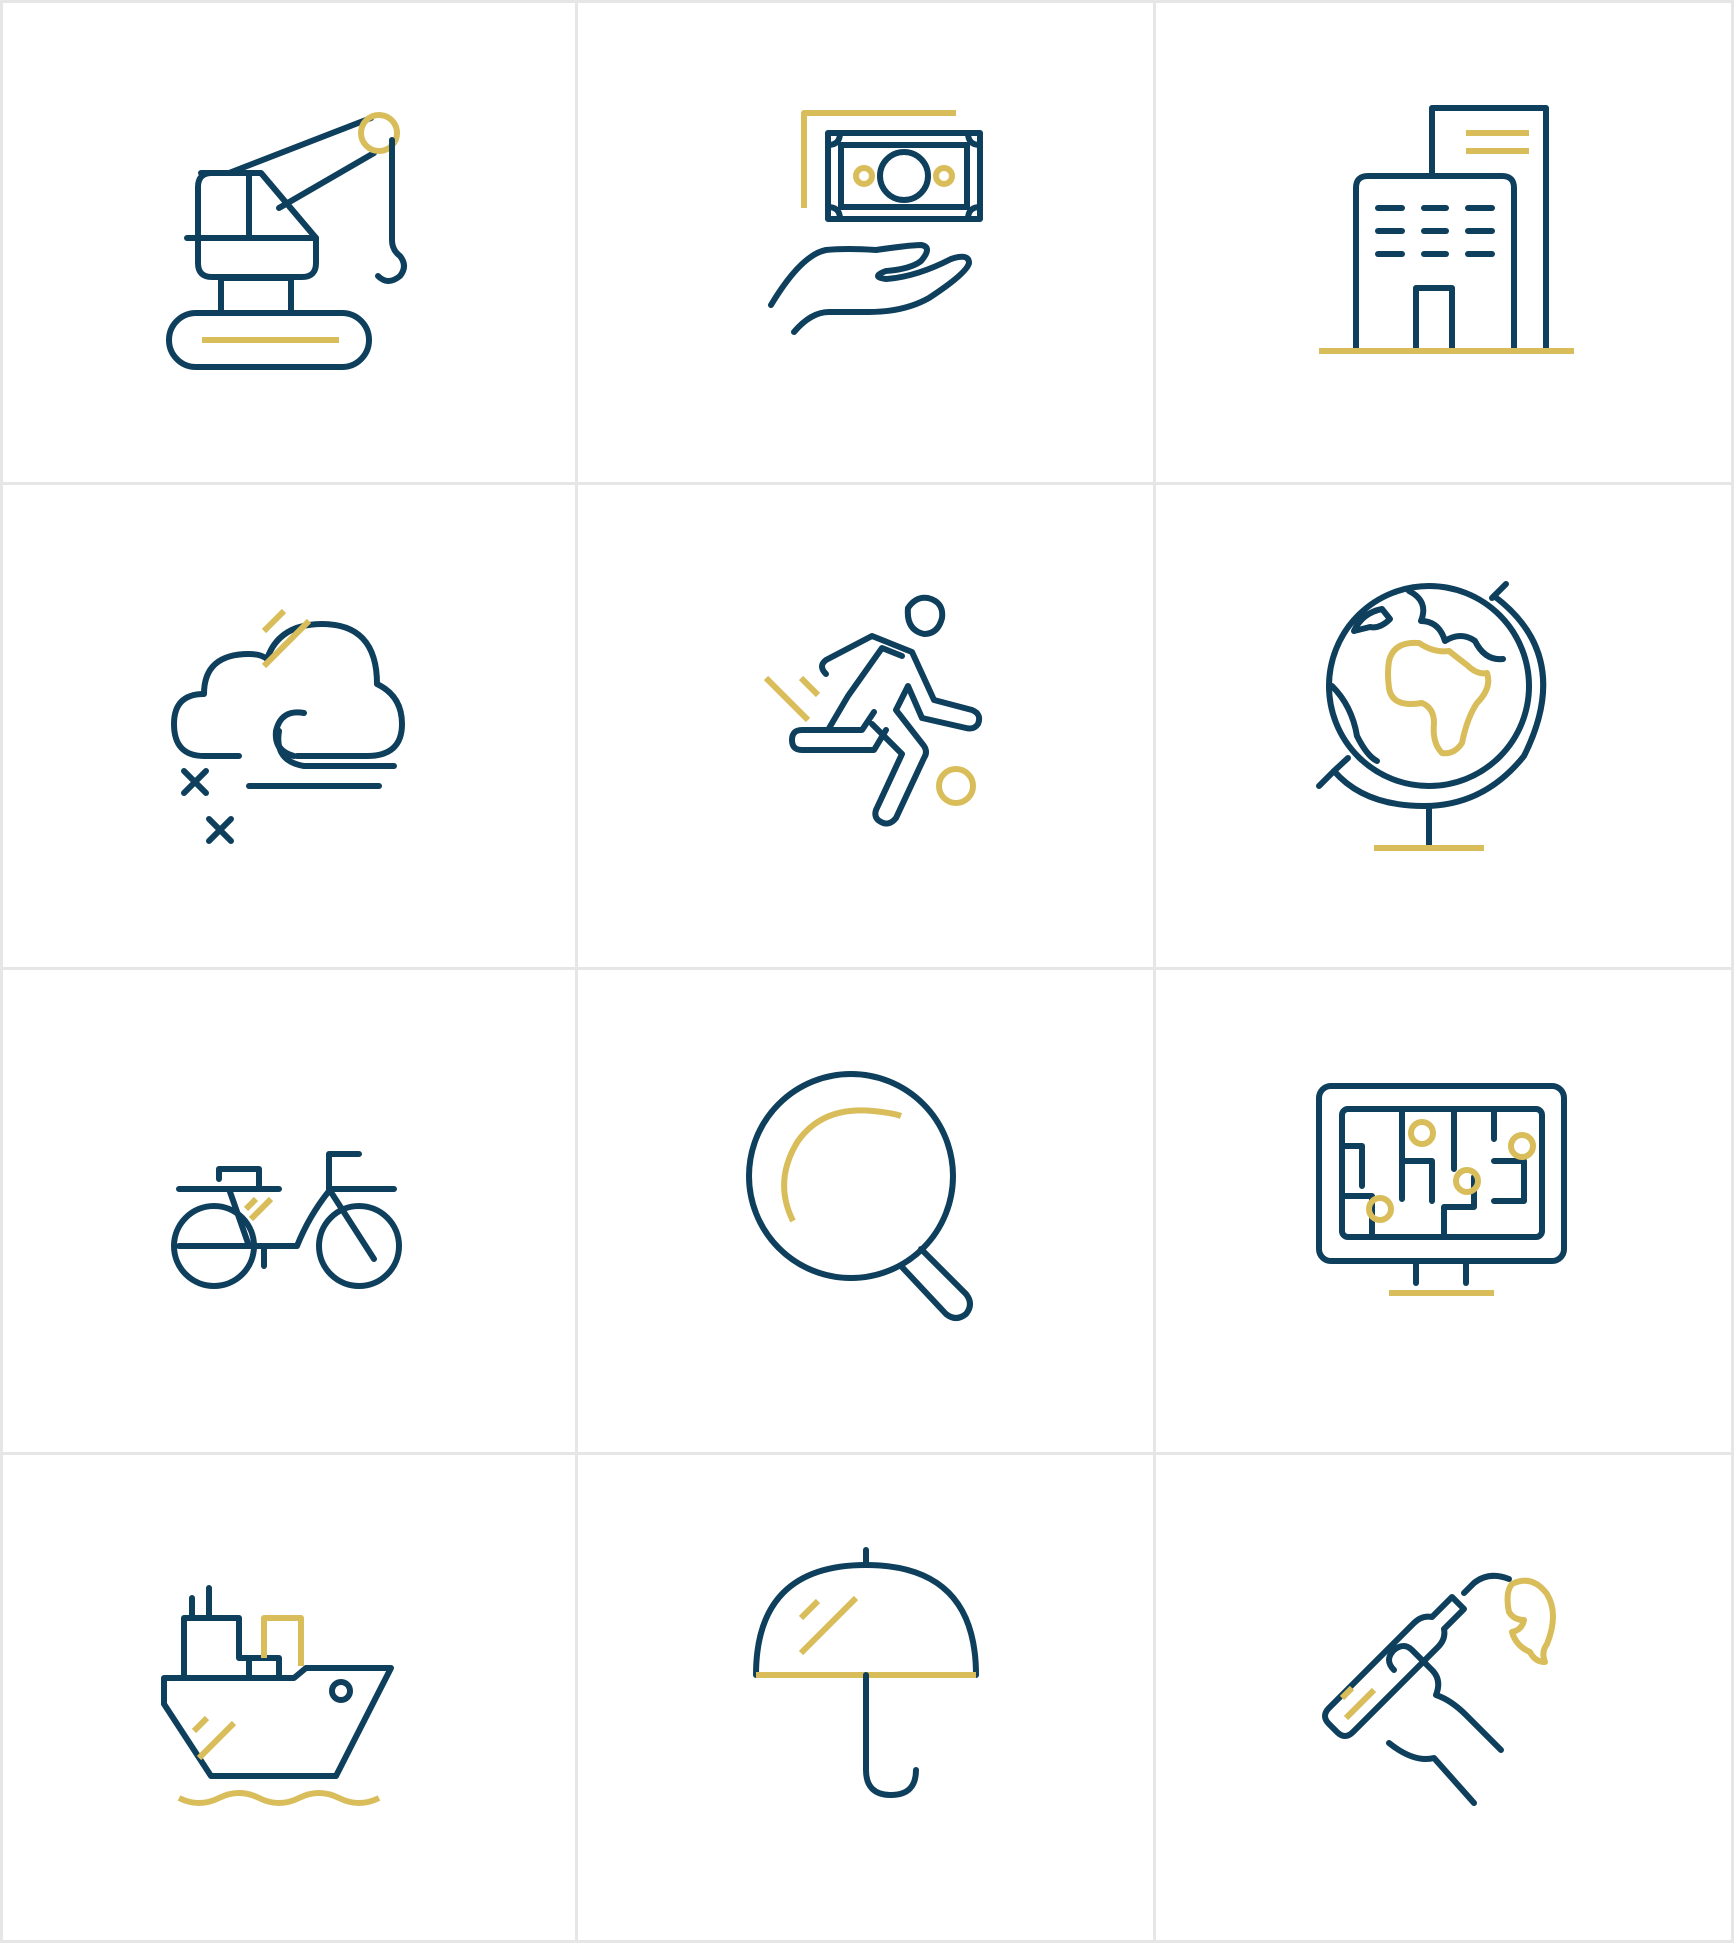 The height and width of the screenshot is (1943, 1734). What do you see at coordinates (277, 1695) in the screenshot?
I see `cargo-ship-icon` at bounding box center [277, 1695].